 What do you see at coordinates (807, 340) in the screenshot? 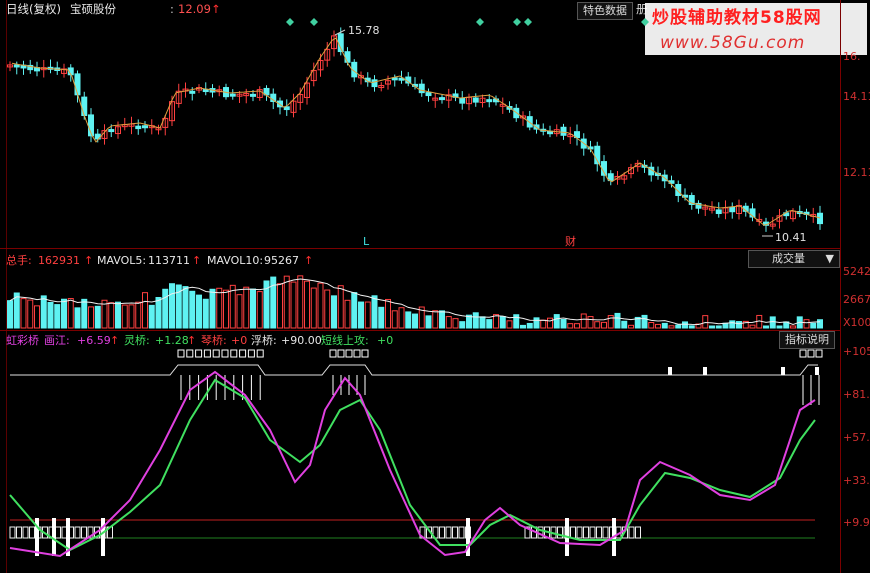
I see `indicator-help-button: 指标说明` at bounding box center [807, 340].